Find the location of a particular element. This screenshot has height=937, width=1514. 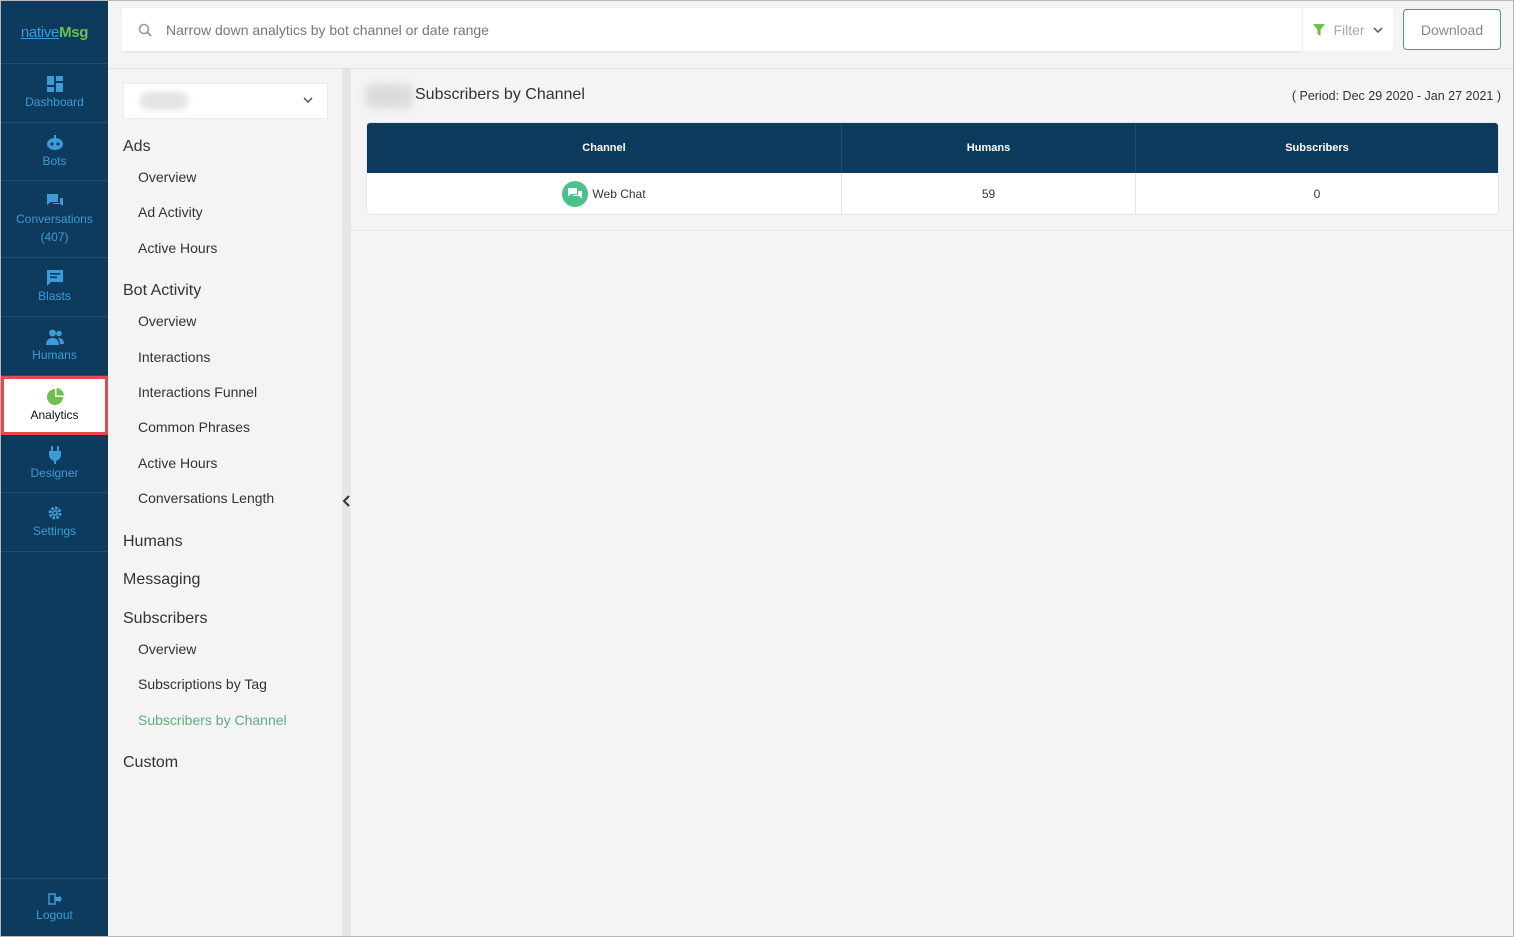

nav-item-settings: Settings is located at coordinates (54, 522).